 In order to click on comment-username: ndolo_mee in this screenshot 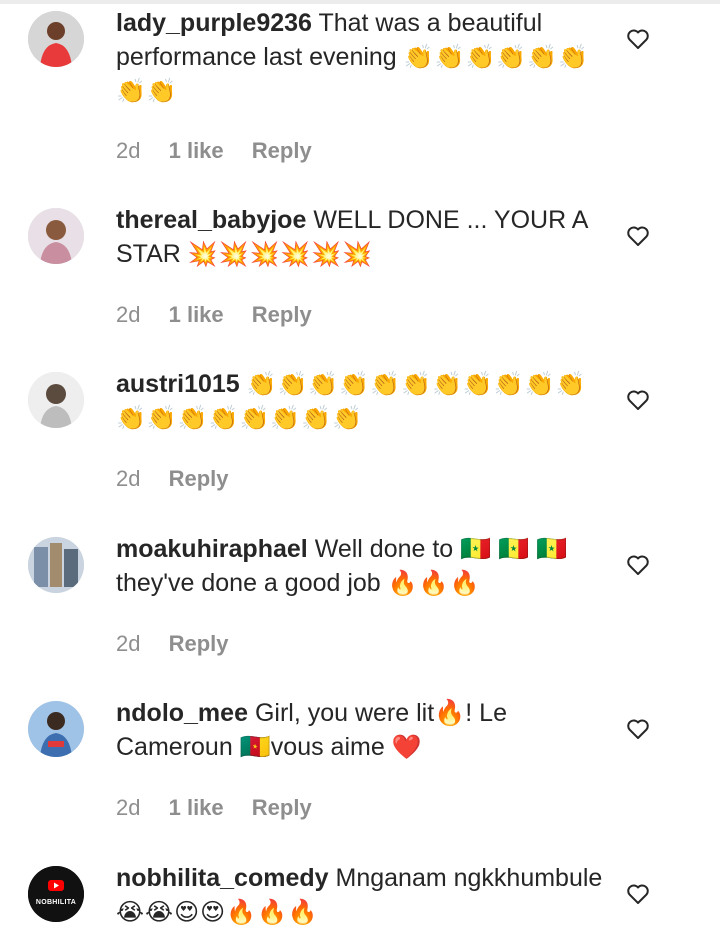, I will do `click(182, 713)`.